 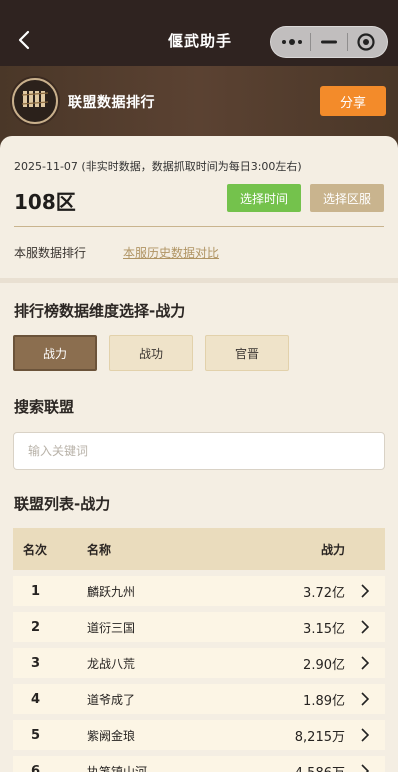 I want to click on row-name: 紫阙金琅, so click(x=111, y=735).